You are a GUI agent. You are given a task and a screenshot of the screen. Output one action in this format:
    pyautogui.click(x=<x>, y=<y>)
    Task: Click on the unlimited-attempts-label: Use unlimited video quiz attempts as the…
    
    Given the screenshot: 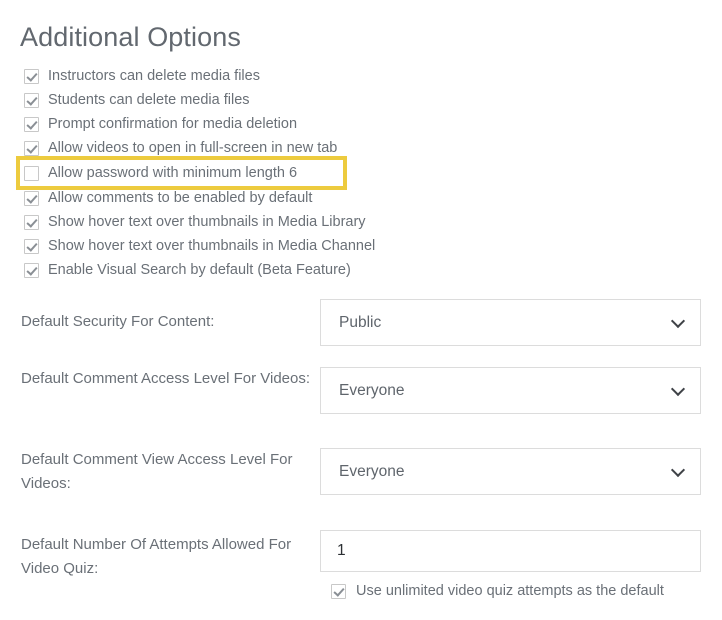 What is the action you would take?
    pyautogui.click(x=510, y=591)
    